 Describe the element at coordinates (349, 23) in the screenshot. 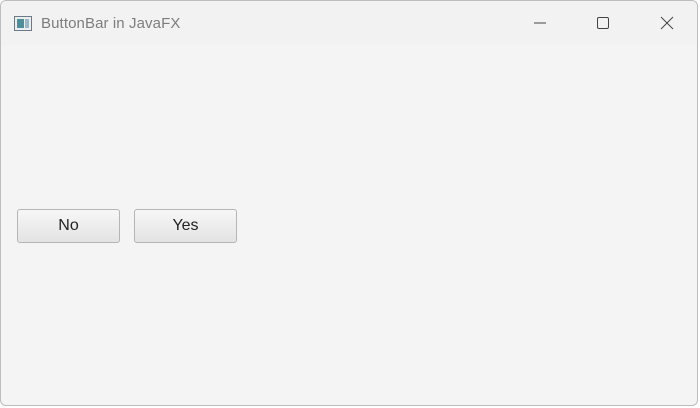

I see `title-bar: ButtonBar in JavaFX` at that location.